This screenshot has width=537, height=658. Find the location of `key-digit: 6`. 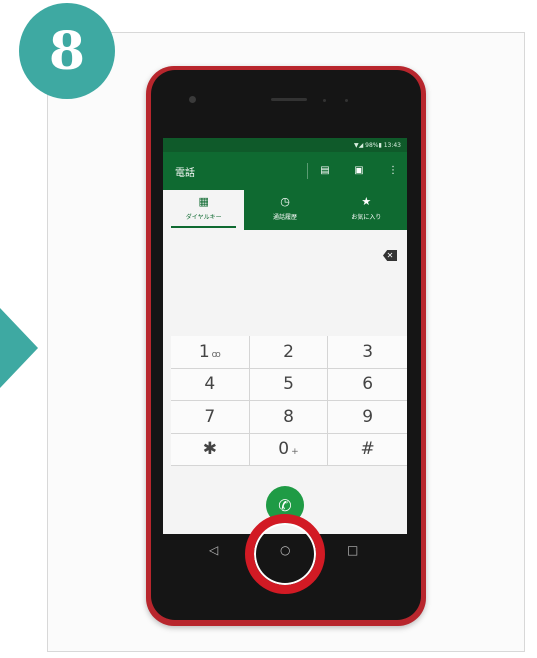

key-digit: 6 is located at coordinates (368, 384).